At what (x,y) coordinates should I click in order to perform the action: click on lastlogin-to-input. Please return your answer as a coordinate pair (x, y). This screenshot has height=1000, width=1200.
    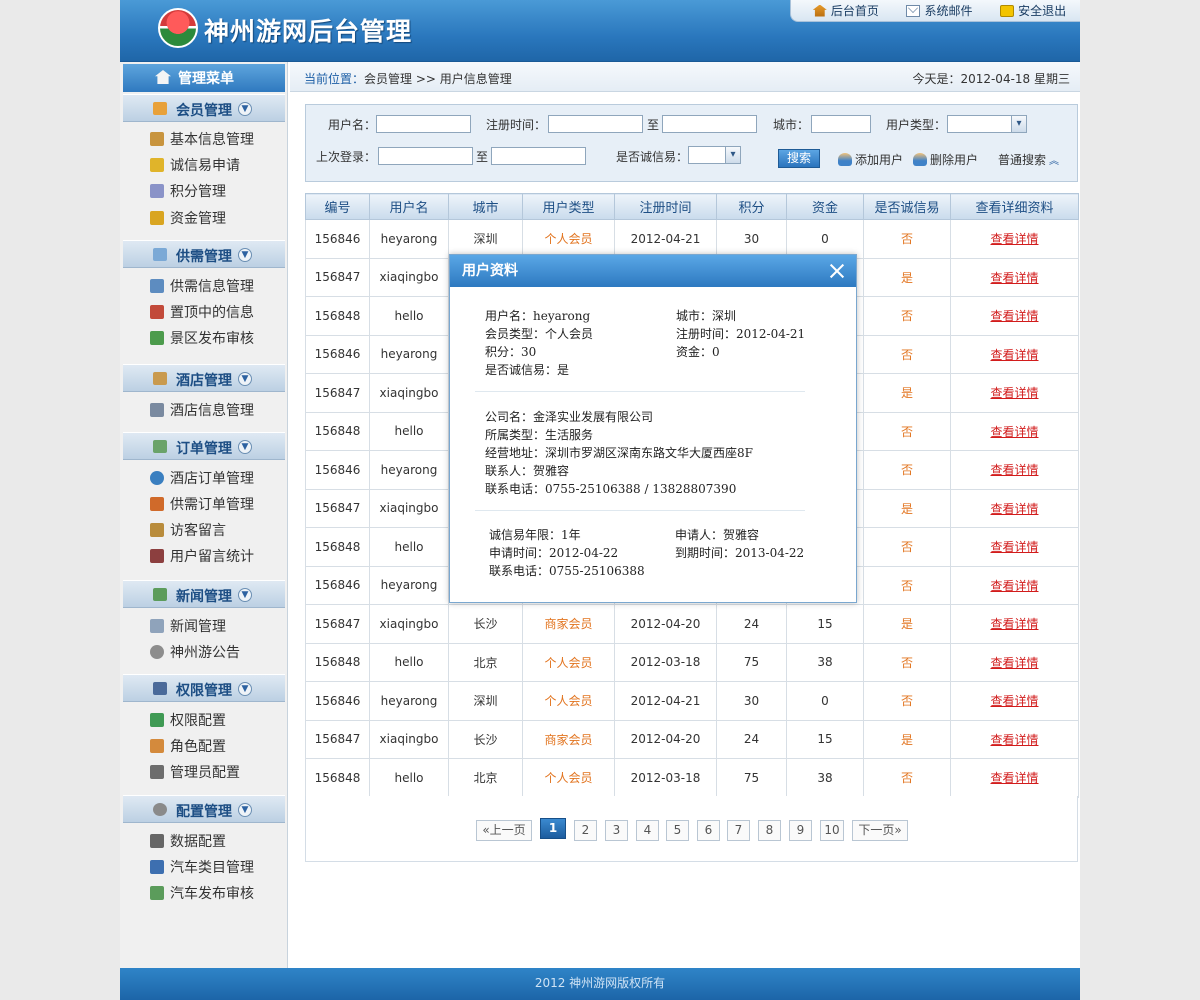
    Looking at the image, I should click on (538, 156).